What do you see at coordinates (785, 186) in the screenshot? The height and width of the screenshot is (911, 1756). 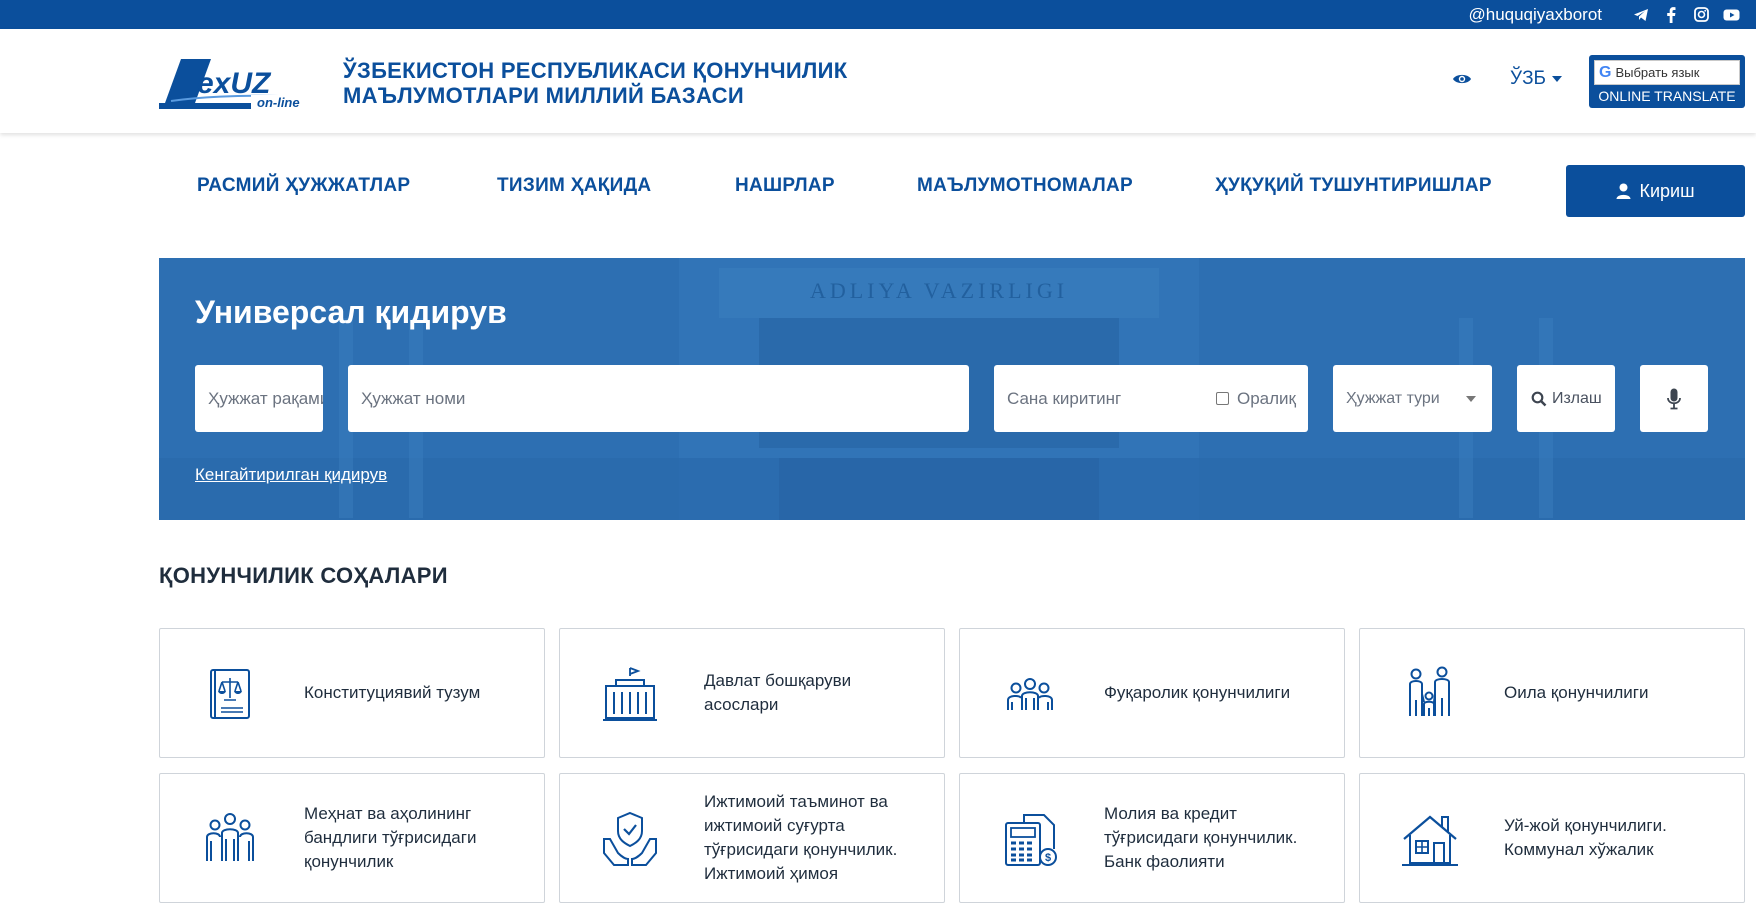 I see `nav-item-publications: НАШРЛАР` at bounding box center [785, 186].